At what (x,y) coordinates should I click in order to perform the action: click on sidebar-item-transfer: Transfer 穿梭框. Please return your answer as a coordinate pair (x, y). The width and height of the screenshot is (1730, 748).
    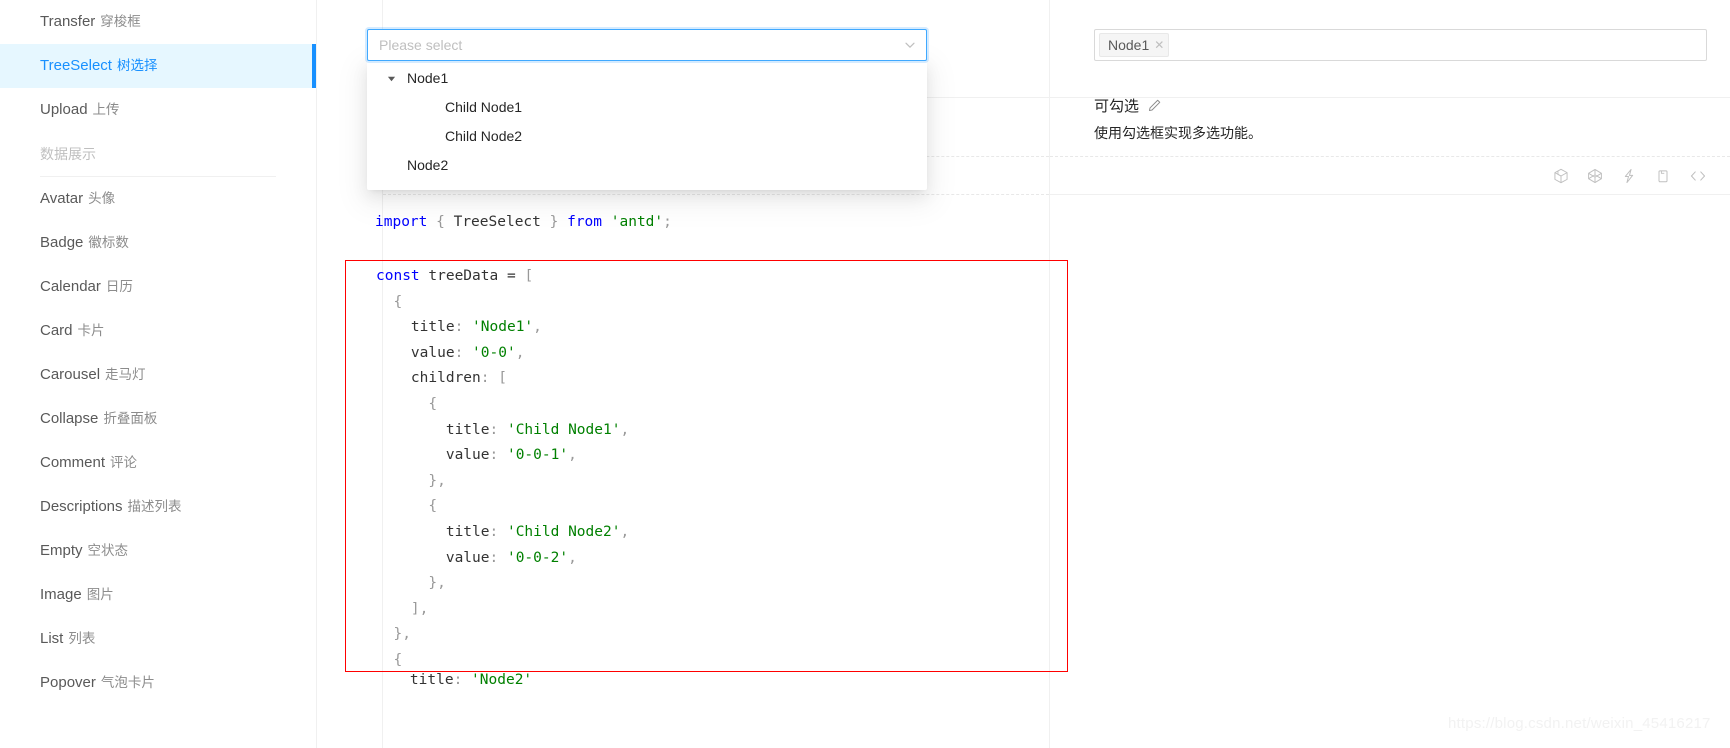
    Looking at the image, I should click on (158, 22).